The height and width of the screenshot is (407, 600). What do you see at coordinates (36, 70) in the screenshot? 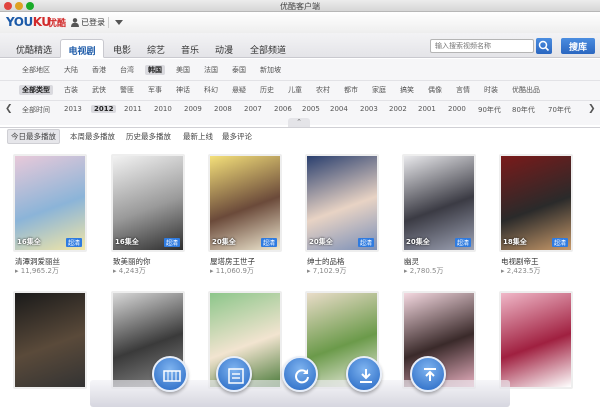
I see `filter-region-item: 全部地区` at bounding box center [36, 70].